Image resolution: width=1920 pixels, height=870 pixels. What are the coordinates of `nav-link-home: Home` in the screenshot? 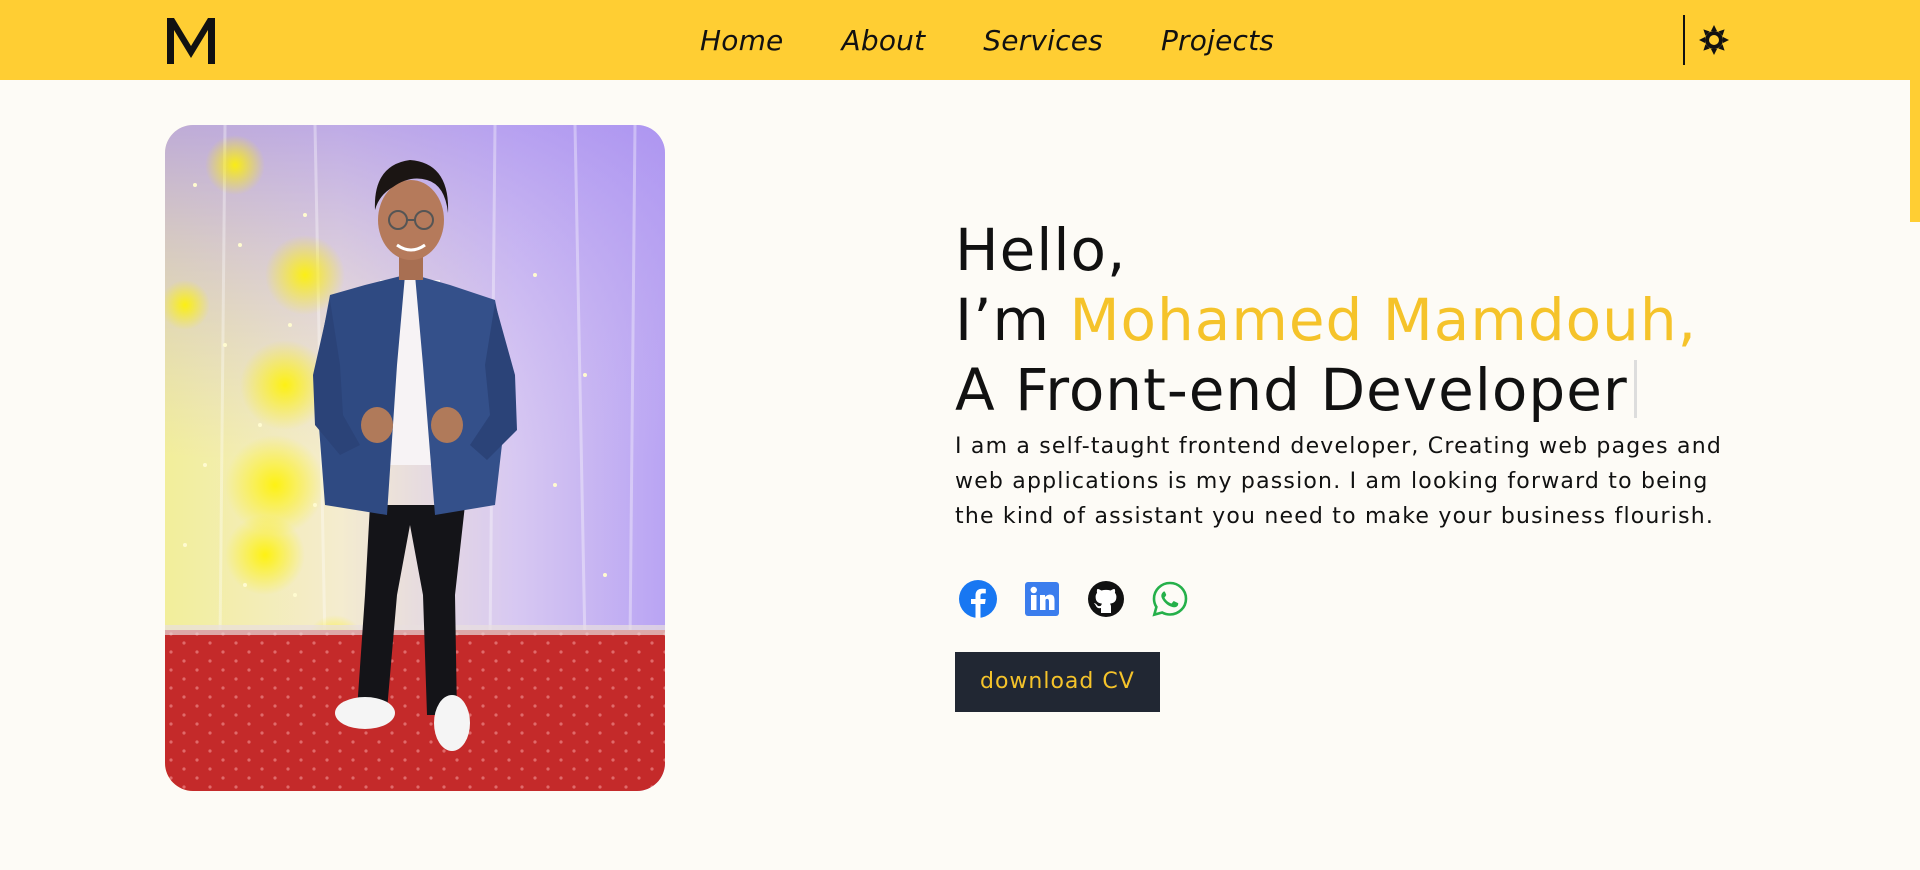 It's located at (742, 40).